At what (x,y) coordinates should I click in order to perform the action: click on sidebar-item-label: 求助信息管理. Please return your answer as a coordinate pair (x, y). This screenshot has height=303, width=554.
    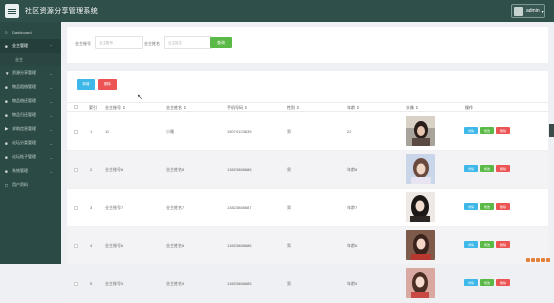
    Looking at the image, I should click on (24, 129).